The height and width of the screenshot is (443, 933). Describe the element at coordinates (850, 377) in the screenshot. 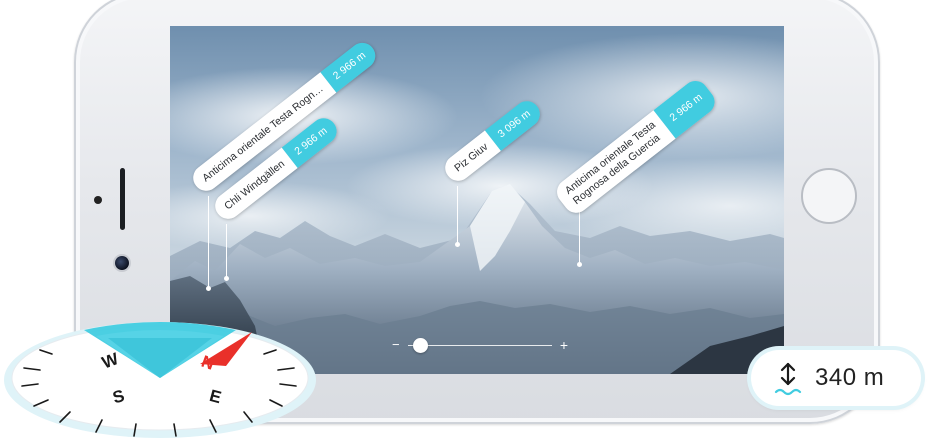

I see `altitude-value: 340 m` at that location.